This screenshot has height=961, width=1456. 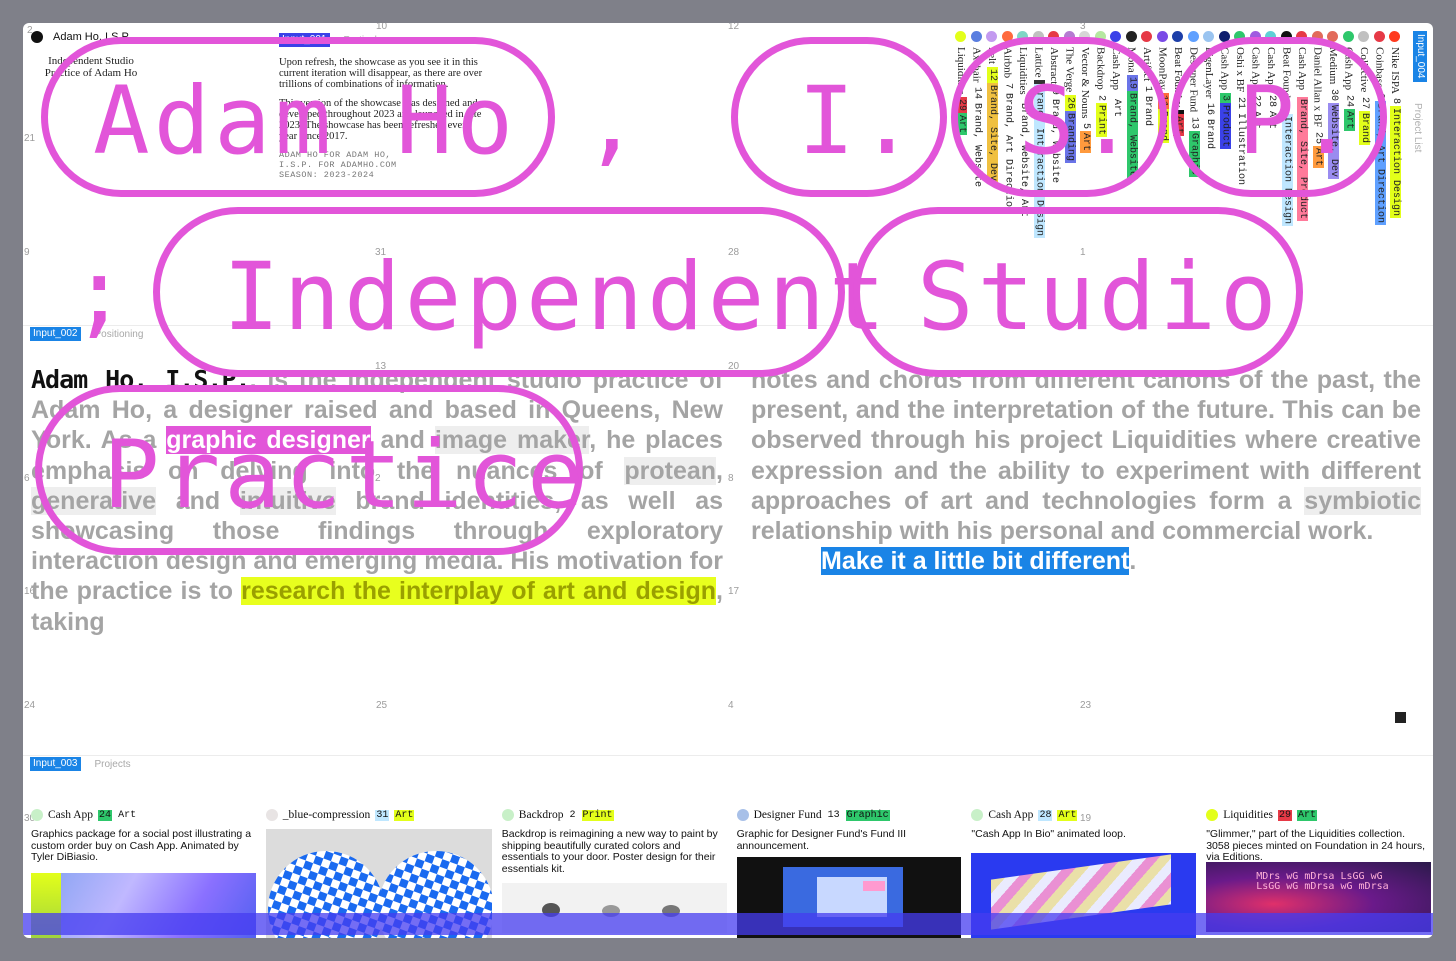 I want to click on project-list-item: Cash App Brand, Site, Product, so click(x=1302, y=141).